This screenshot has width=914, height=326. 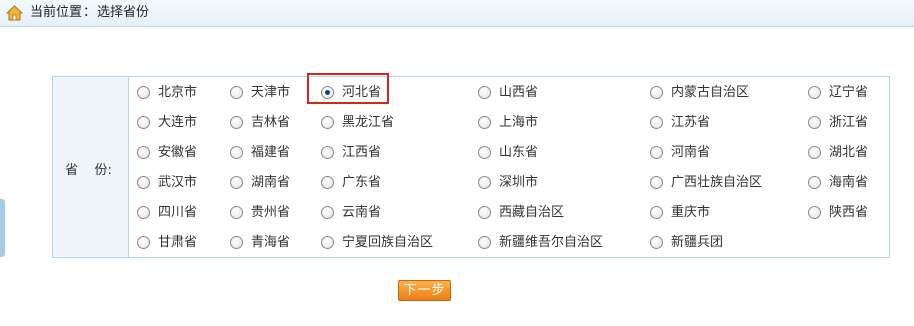 I want to click on field-label-cell: 省 份:, so click(x=91, y=167).